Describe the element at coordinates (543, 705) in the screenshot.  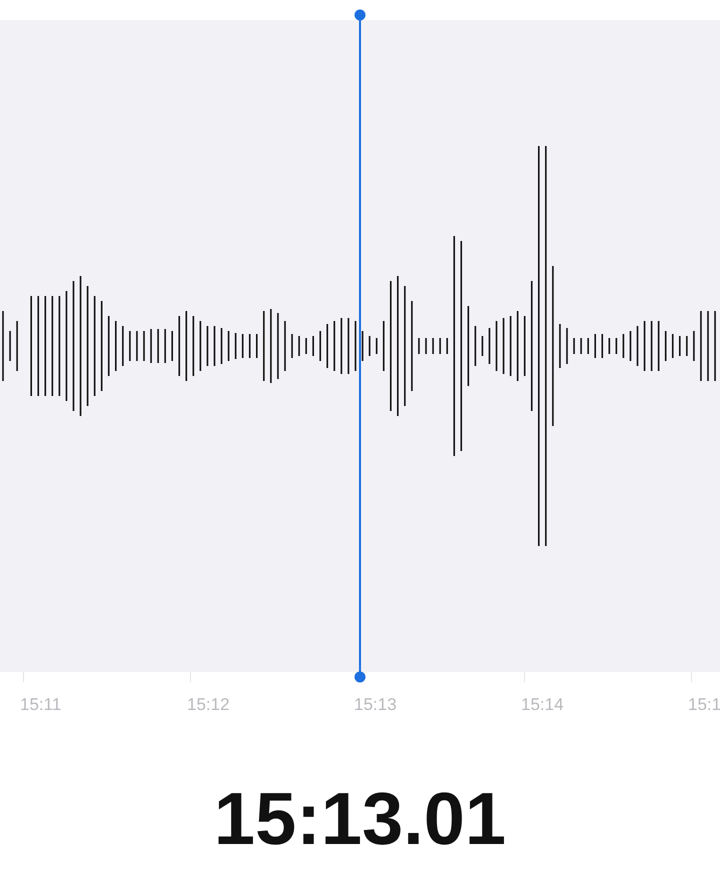
I see `time-label: 15:14` at that location.